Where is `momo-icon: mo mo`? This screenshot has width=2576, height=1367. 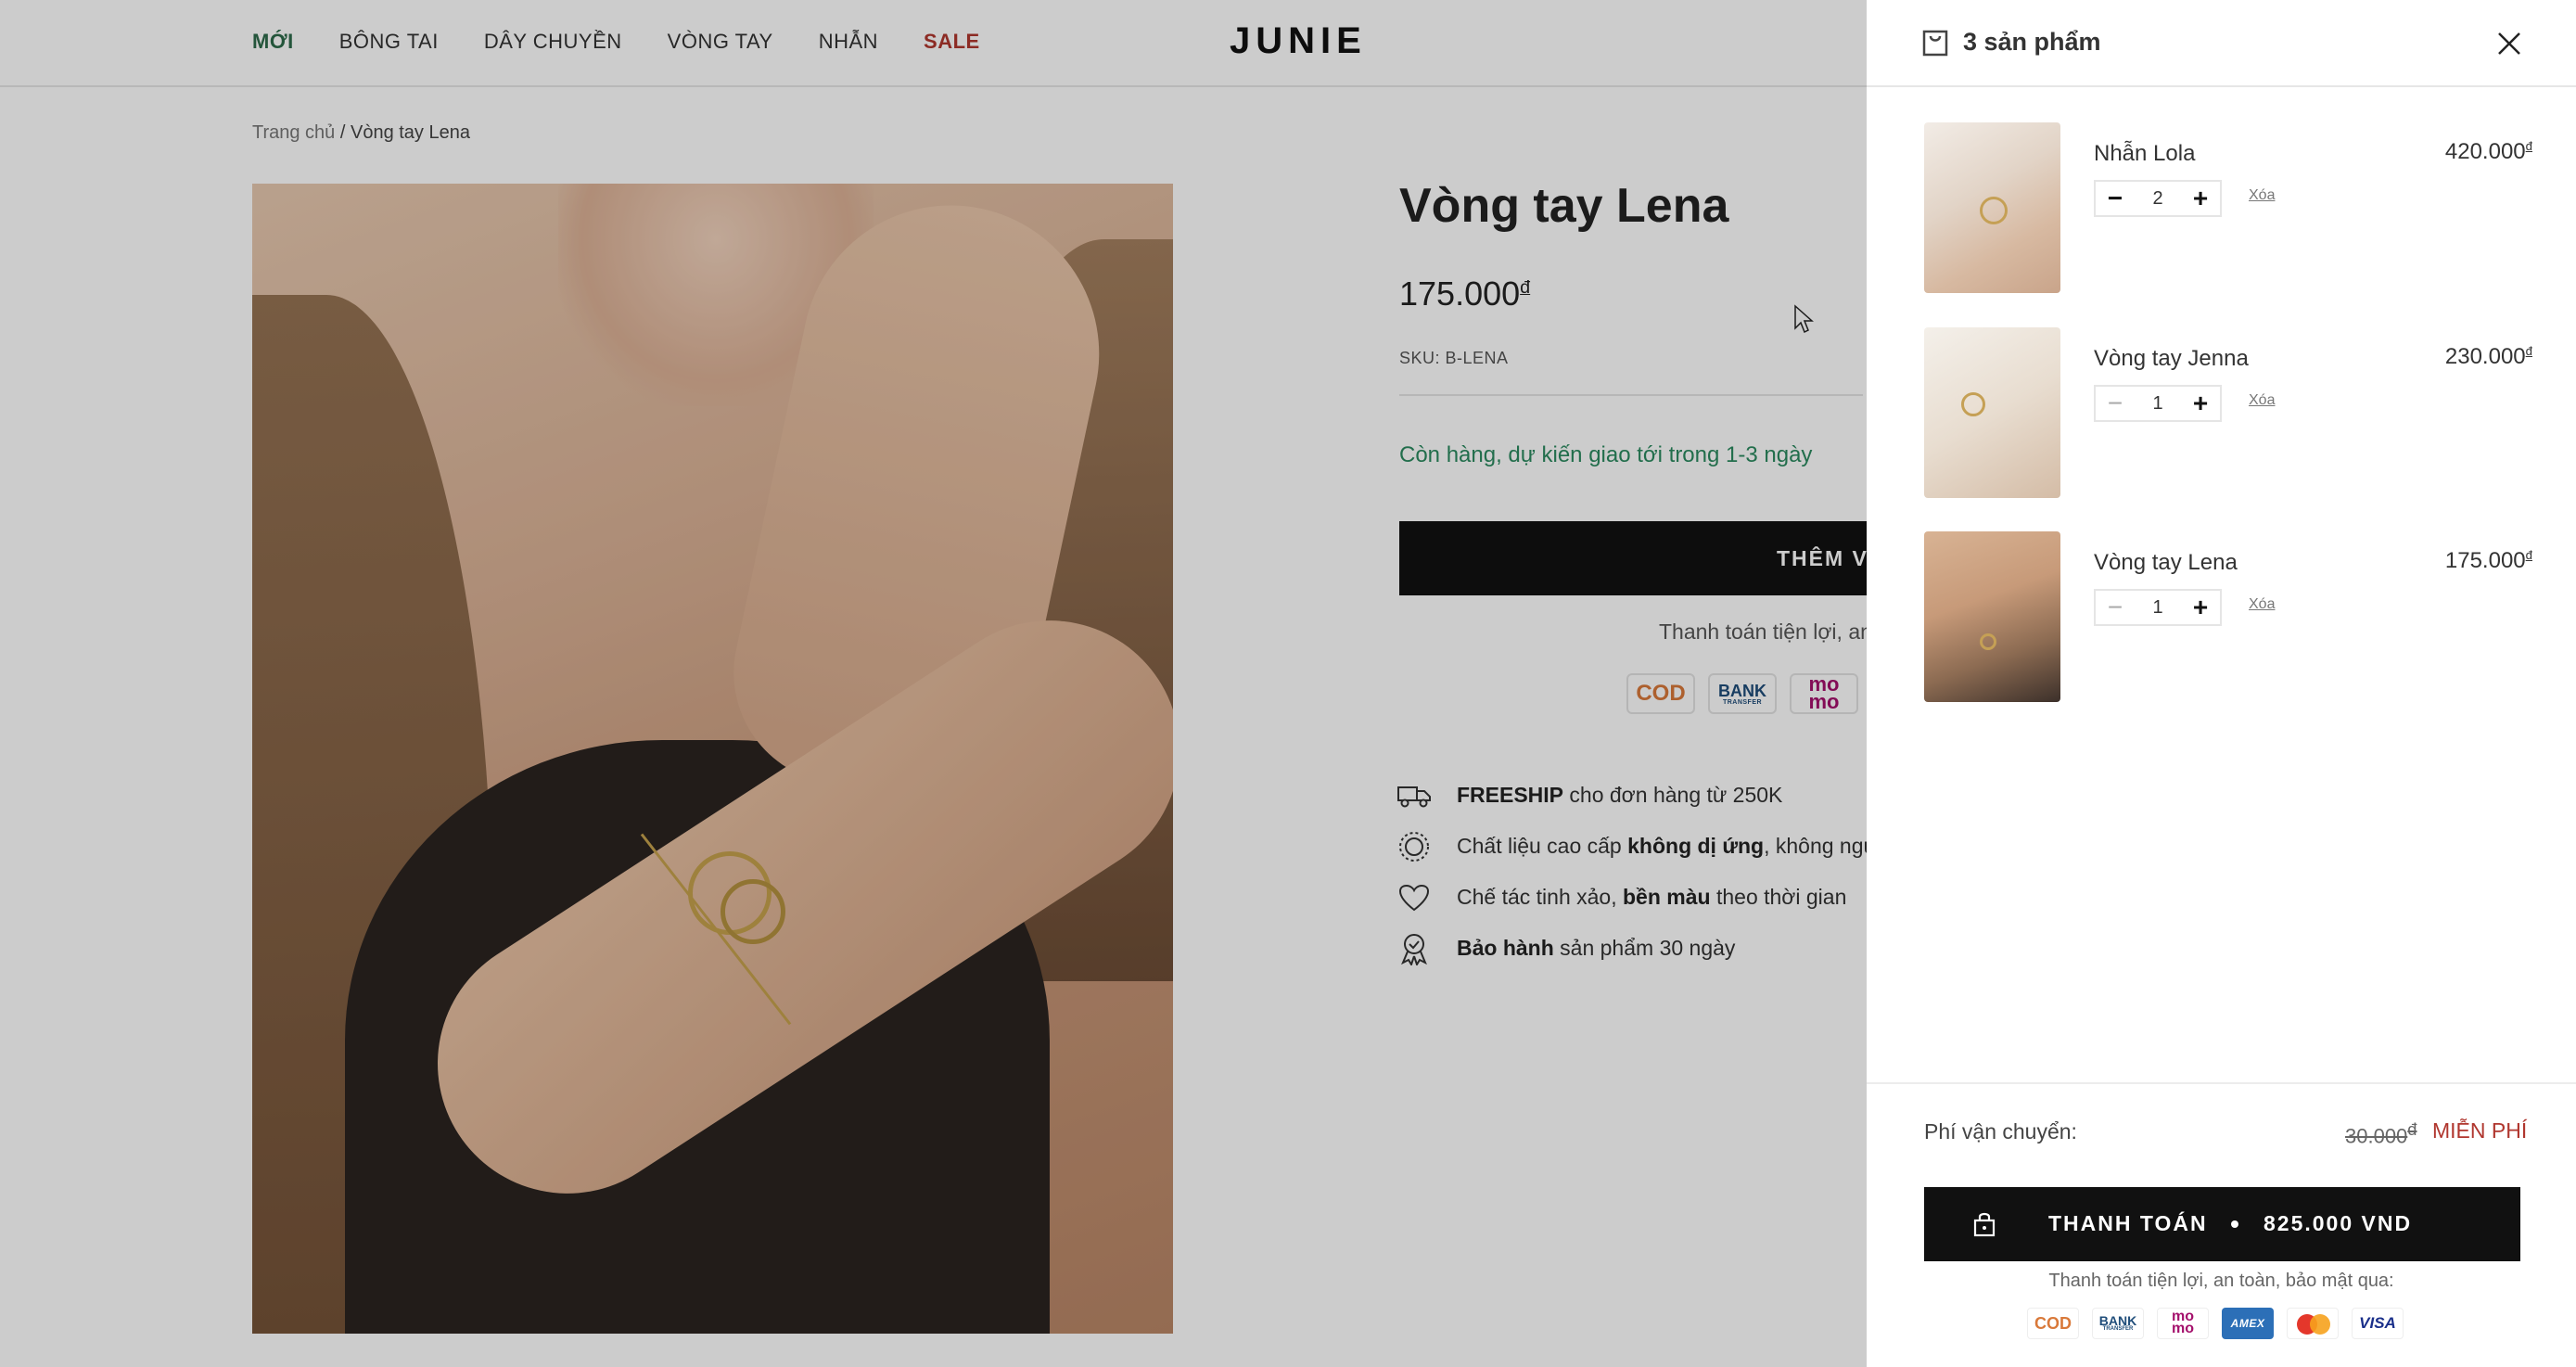
momo-icon: mo mo is located at coordinates (2183, 1324).